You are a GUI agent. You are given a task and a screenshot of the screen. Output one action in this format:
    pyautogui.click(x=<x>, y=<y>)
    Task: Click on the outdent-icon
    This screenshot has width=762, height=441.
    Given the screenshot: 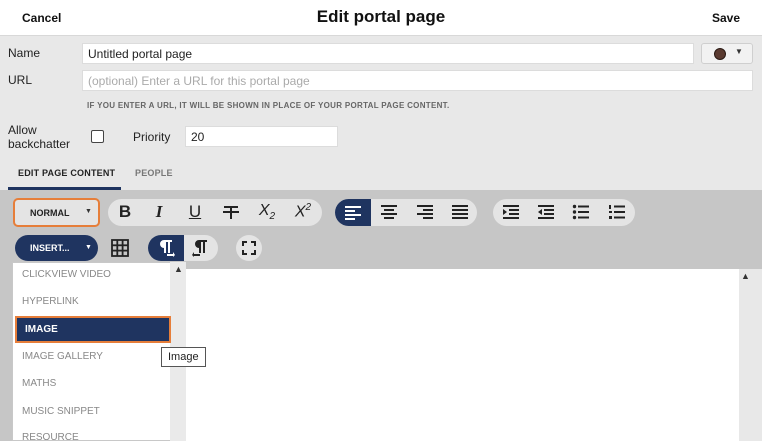 What is the action you would take?
    pyautogui.click(x=546, y=212)
    